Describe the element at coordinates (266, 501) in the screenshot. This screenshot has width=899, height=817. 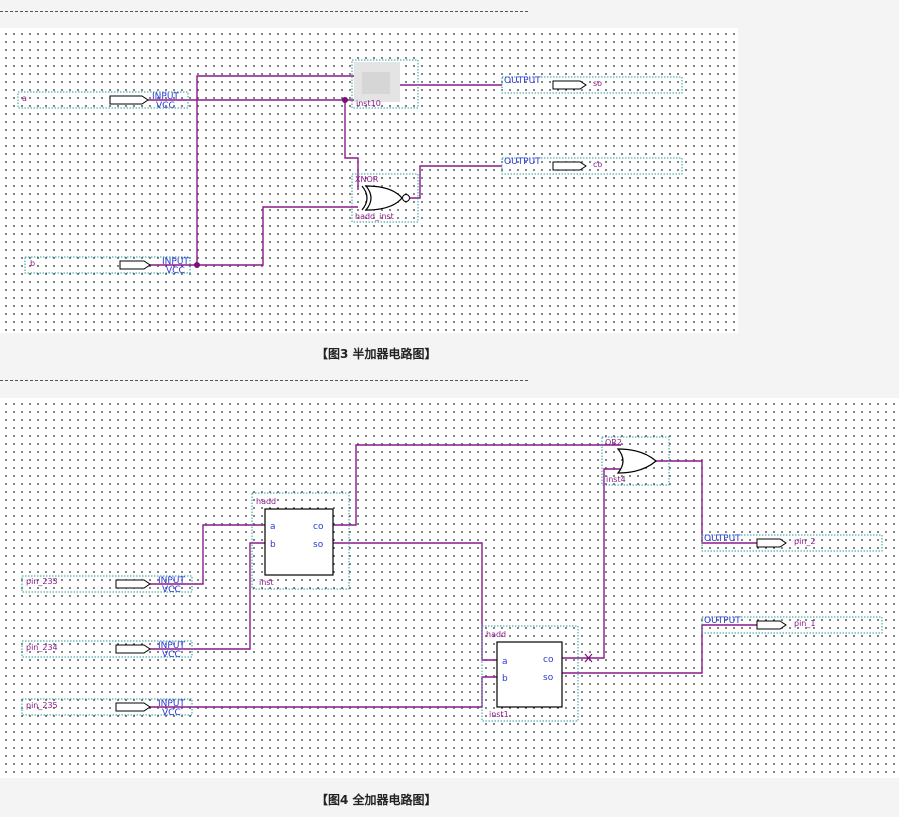
I see `hadd-inst-title: hadd` at that location.